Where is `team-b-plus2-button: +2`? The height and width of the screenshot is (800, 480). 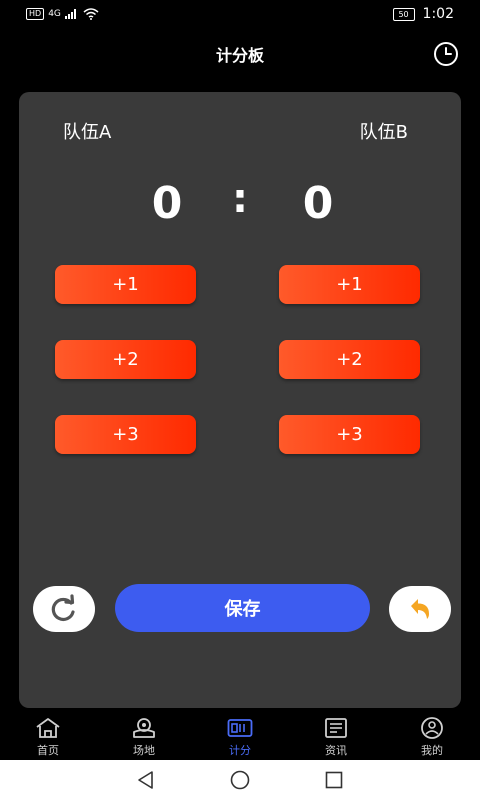 team-b-plus2-button: +2 is located at coordinates (349, 359).